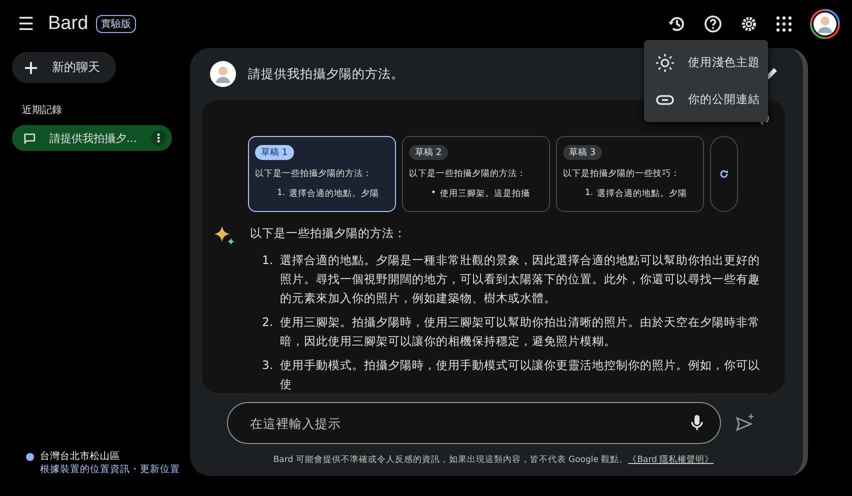 This screenshot has width=852, height=496. I want to click on sun-icon, so click(665, 63).